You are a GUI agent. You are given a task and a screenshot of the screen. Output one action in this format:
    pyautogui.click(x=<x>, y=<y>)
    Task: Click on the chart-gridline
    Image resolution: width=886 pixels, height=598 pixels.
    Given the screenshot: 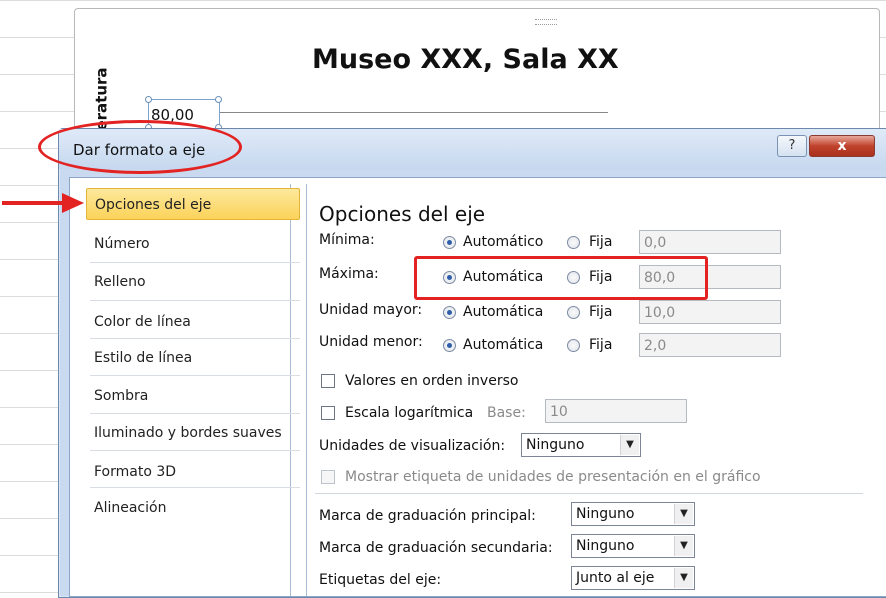 What is the action you would take?
    pyautogui.click(x=414, y=112)
    